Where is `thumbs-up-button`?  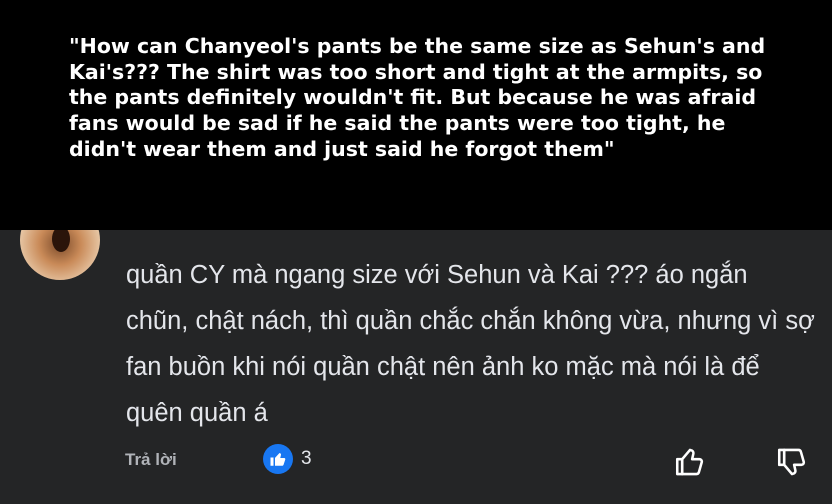 thumbs-up-button is located at coordinates (690, 462).